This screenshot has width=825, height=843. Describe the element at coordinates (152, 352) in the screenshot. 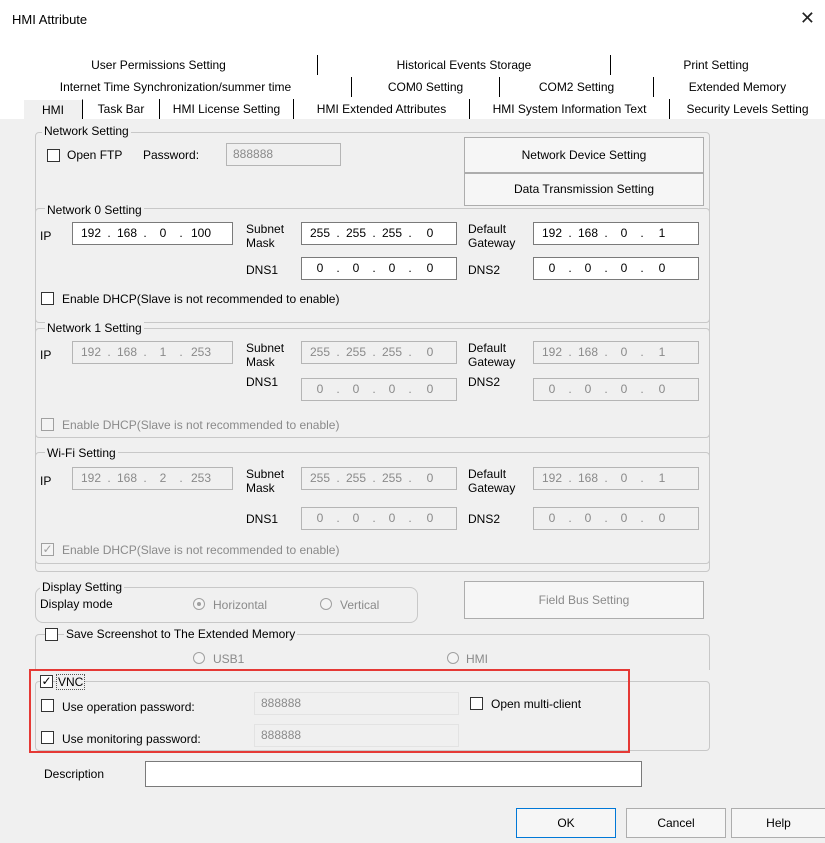

I see `net1-ip-field: 192. 168. 1. 253` at that location.